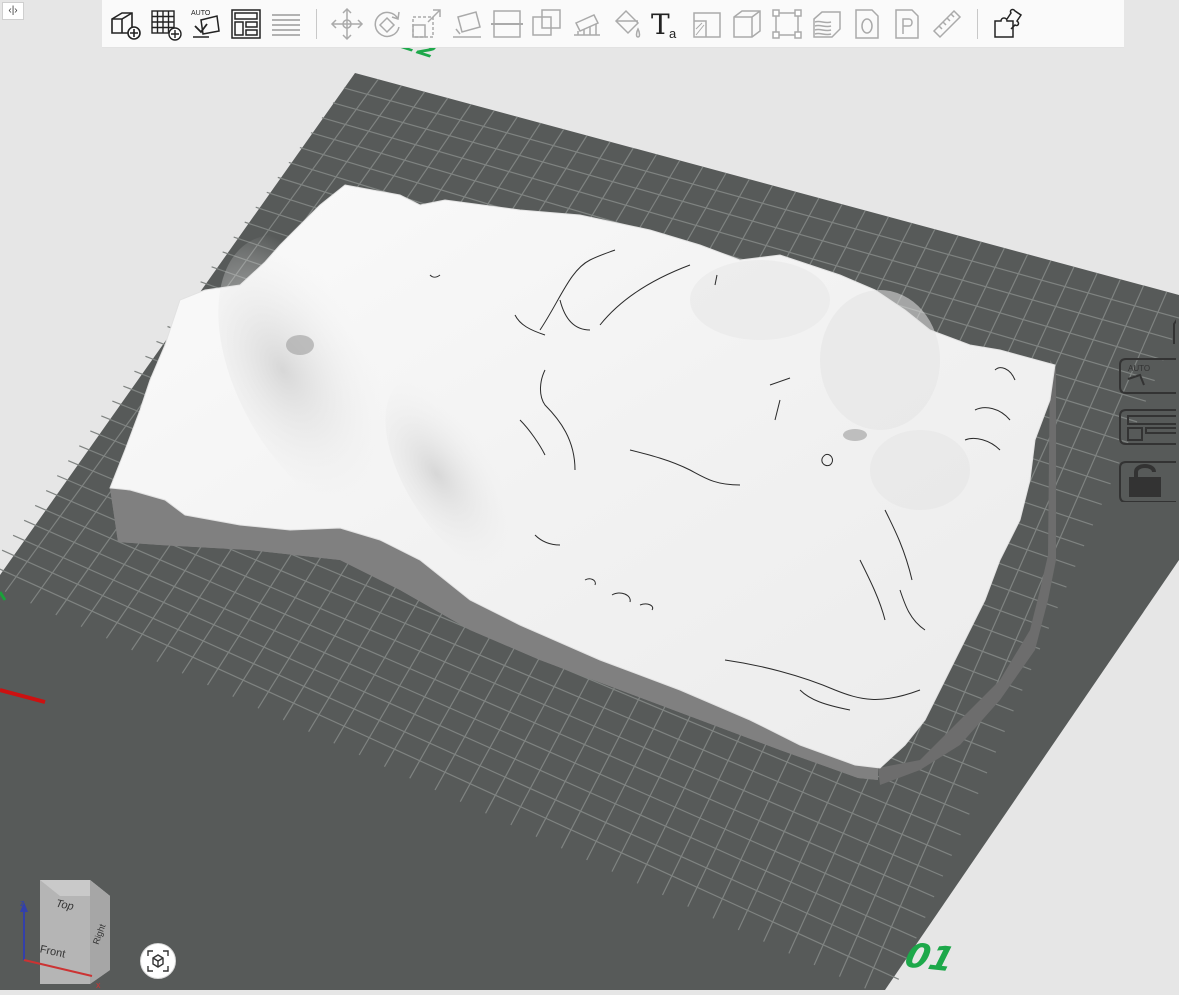 The height and width of the screenshot is (995, 1179). I want to click on paint-bucket-icon, so click(627, 23).